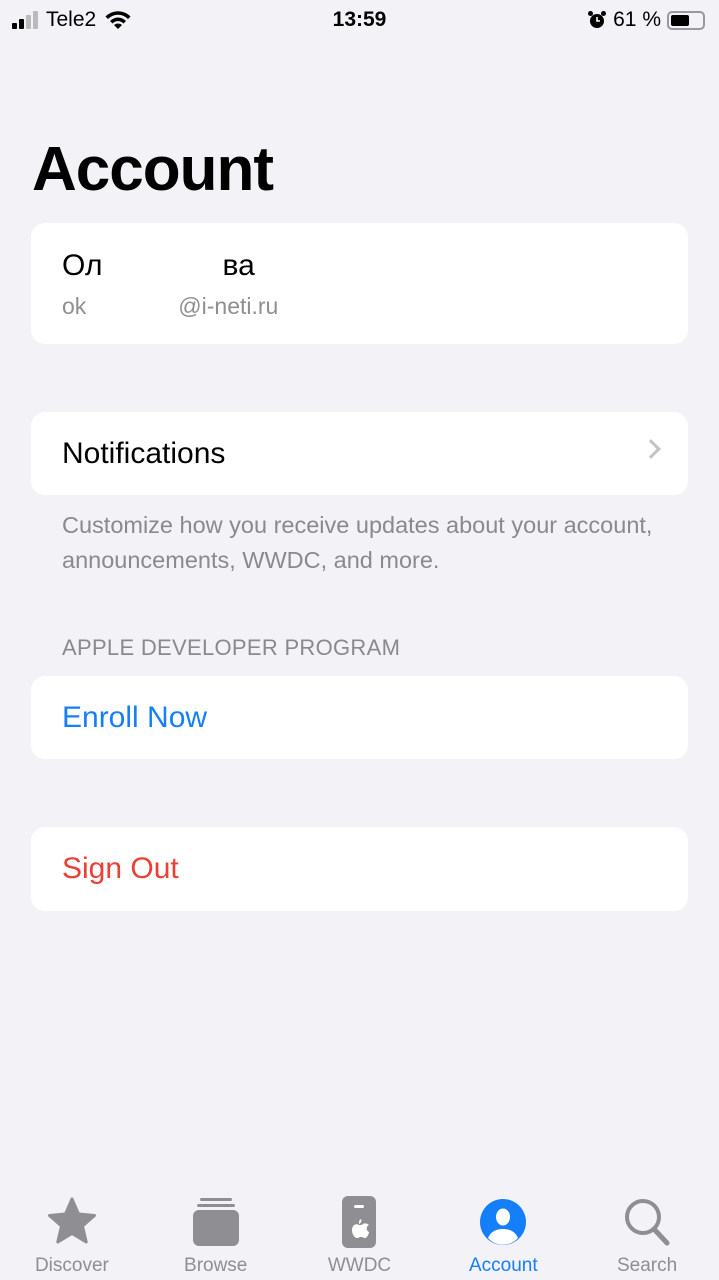  Describe the element at coordinates (647, 1265) in the screenshot. I see `tab-label: Search` at that location.